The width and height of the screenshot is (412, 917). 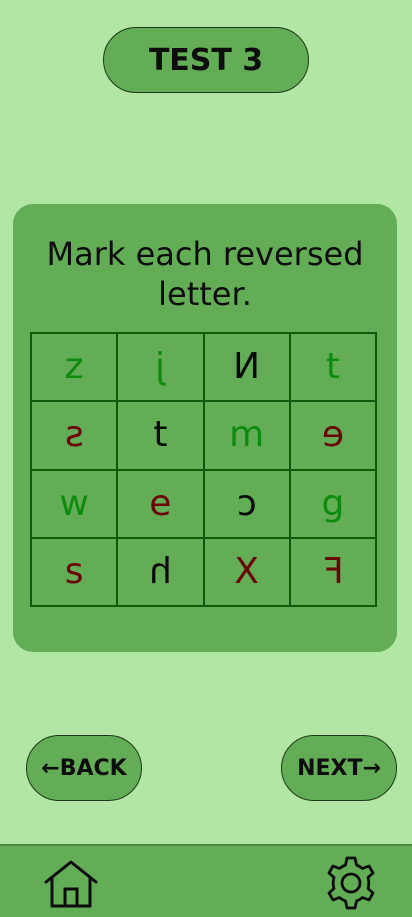 I want to click on letter-cell: N, so click(x=246, y=367).